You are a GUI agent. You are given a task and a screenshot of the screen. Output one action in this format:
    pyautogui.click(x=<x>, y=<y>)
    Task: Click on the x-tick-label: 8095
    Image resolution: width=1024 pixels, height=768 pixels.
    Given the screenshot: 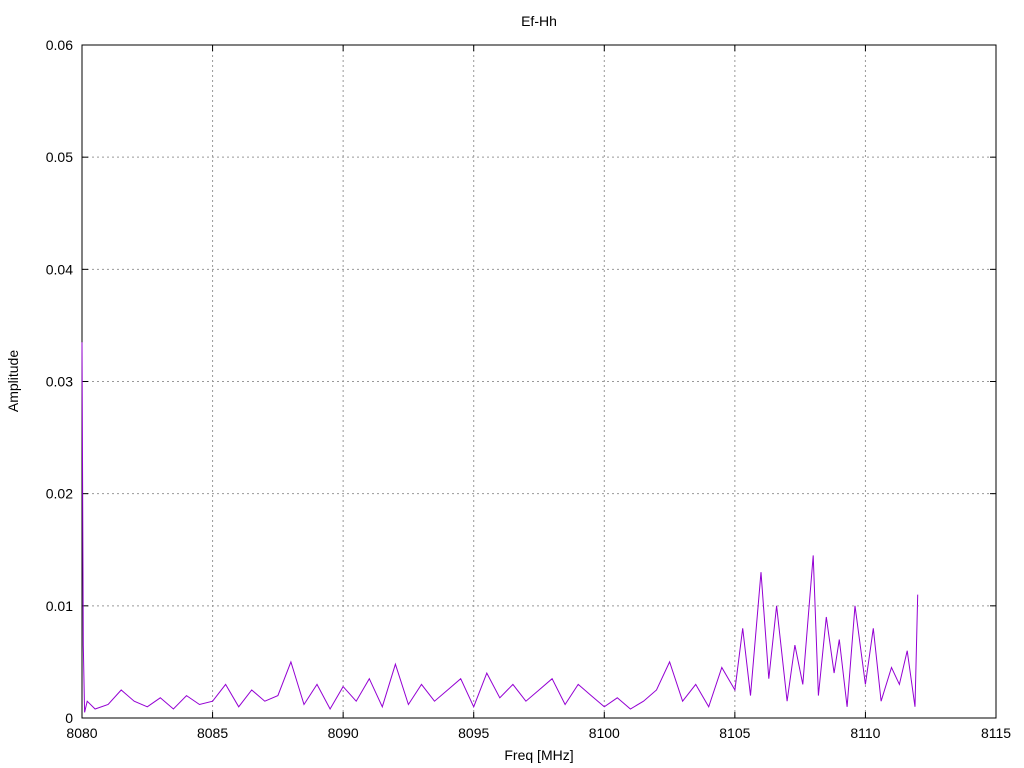 What is the action you would take?
    pyautogui.click(x=473, y=733)
    